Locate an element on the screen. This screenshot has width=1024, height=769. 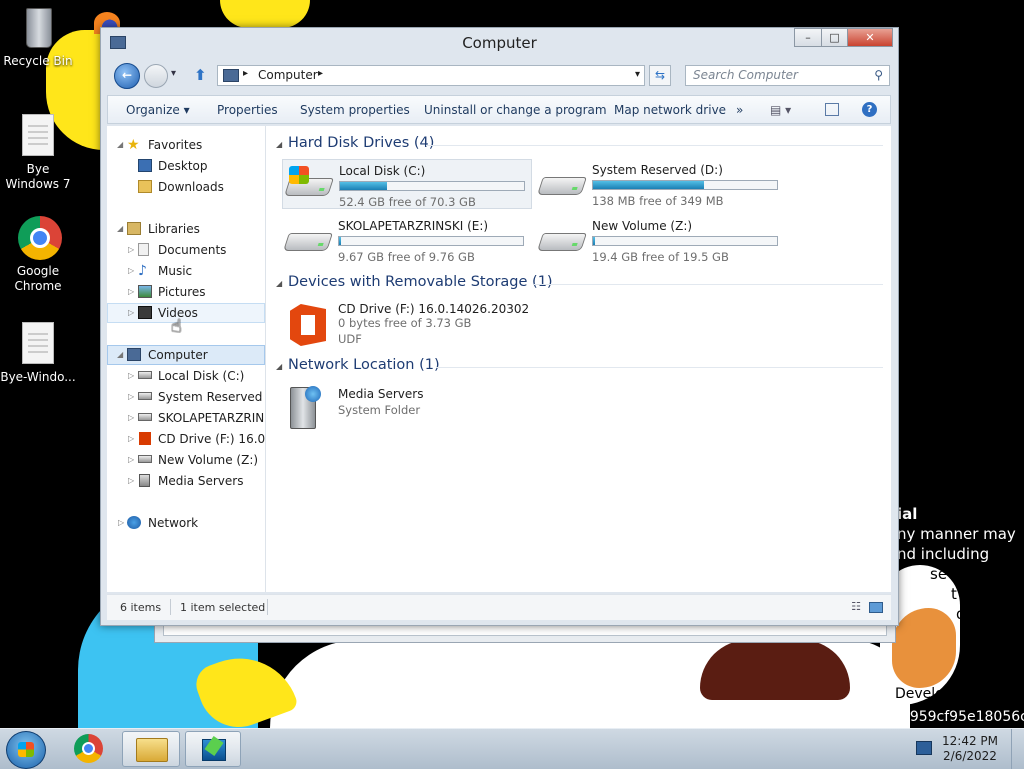
preview-pane-button is located at coordinates (832, 109).